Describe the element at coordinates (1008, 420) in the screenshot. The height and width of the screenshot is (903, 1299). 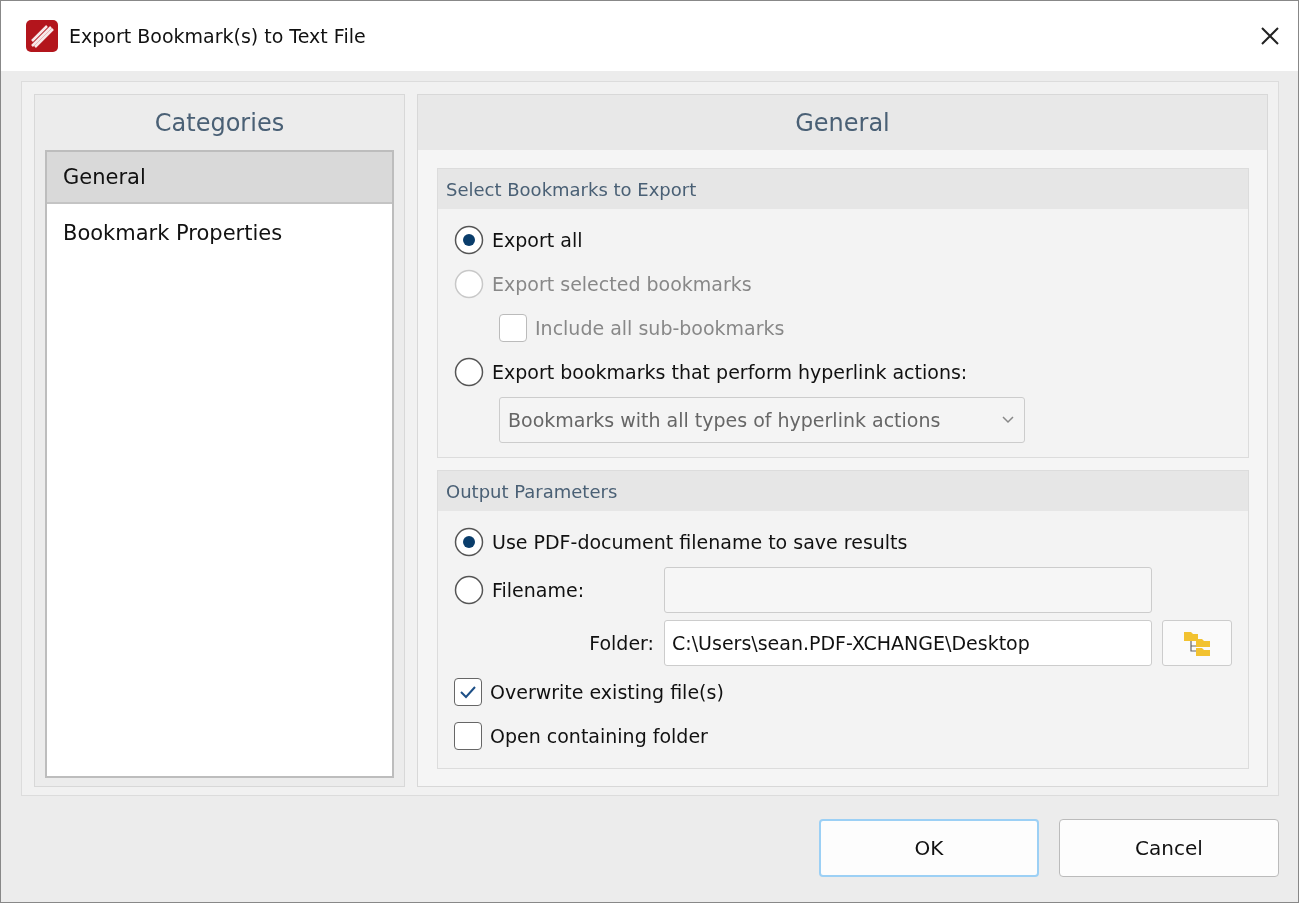
I see `chevron-down-icon` at that location.